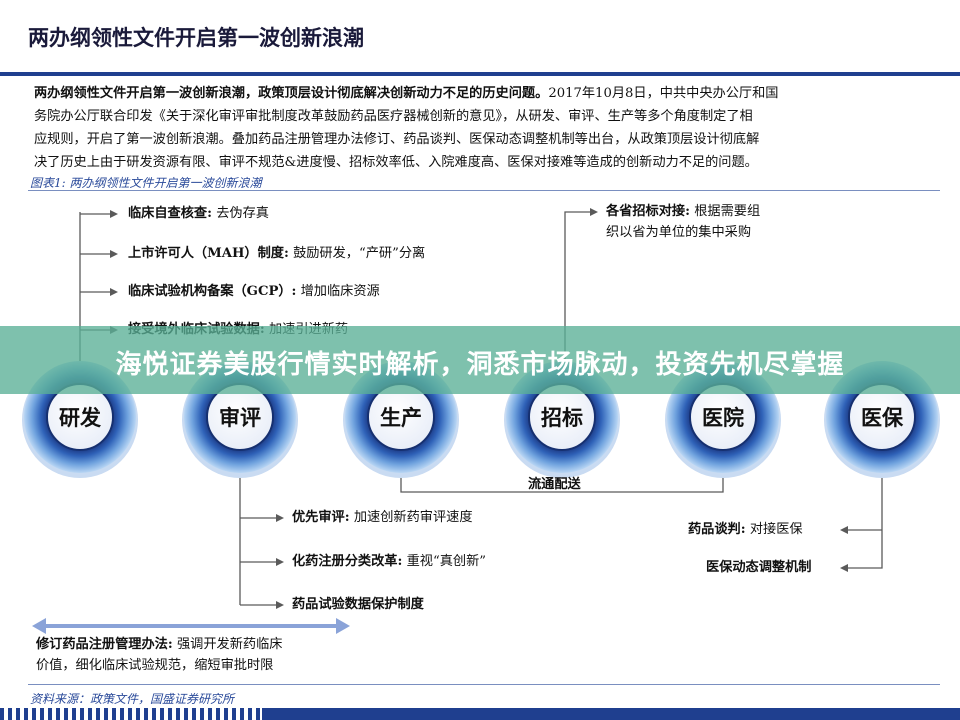 The height and width of the screenshot is (720, 960). I want to click on review-item: 优先审评: 加速创新药审评速度, so click(382, 517).